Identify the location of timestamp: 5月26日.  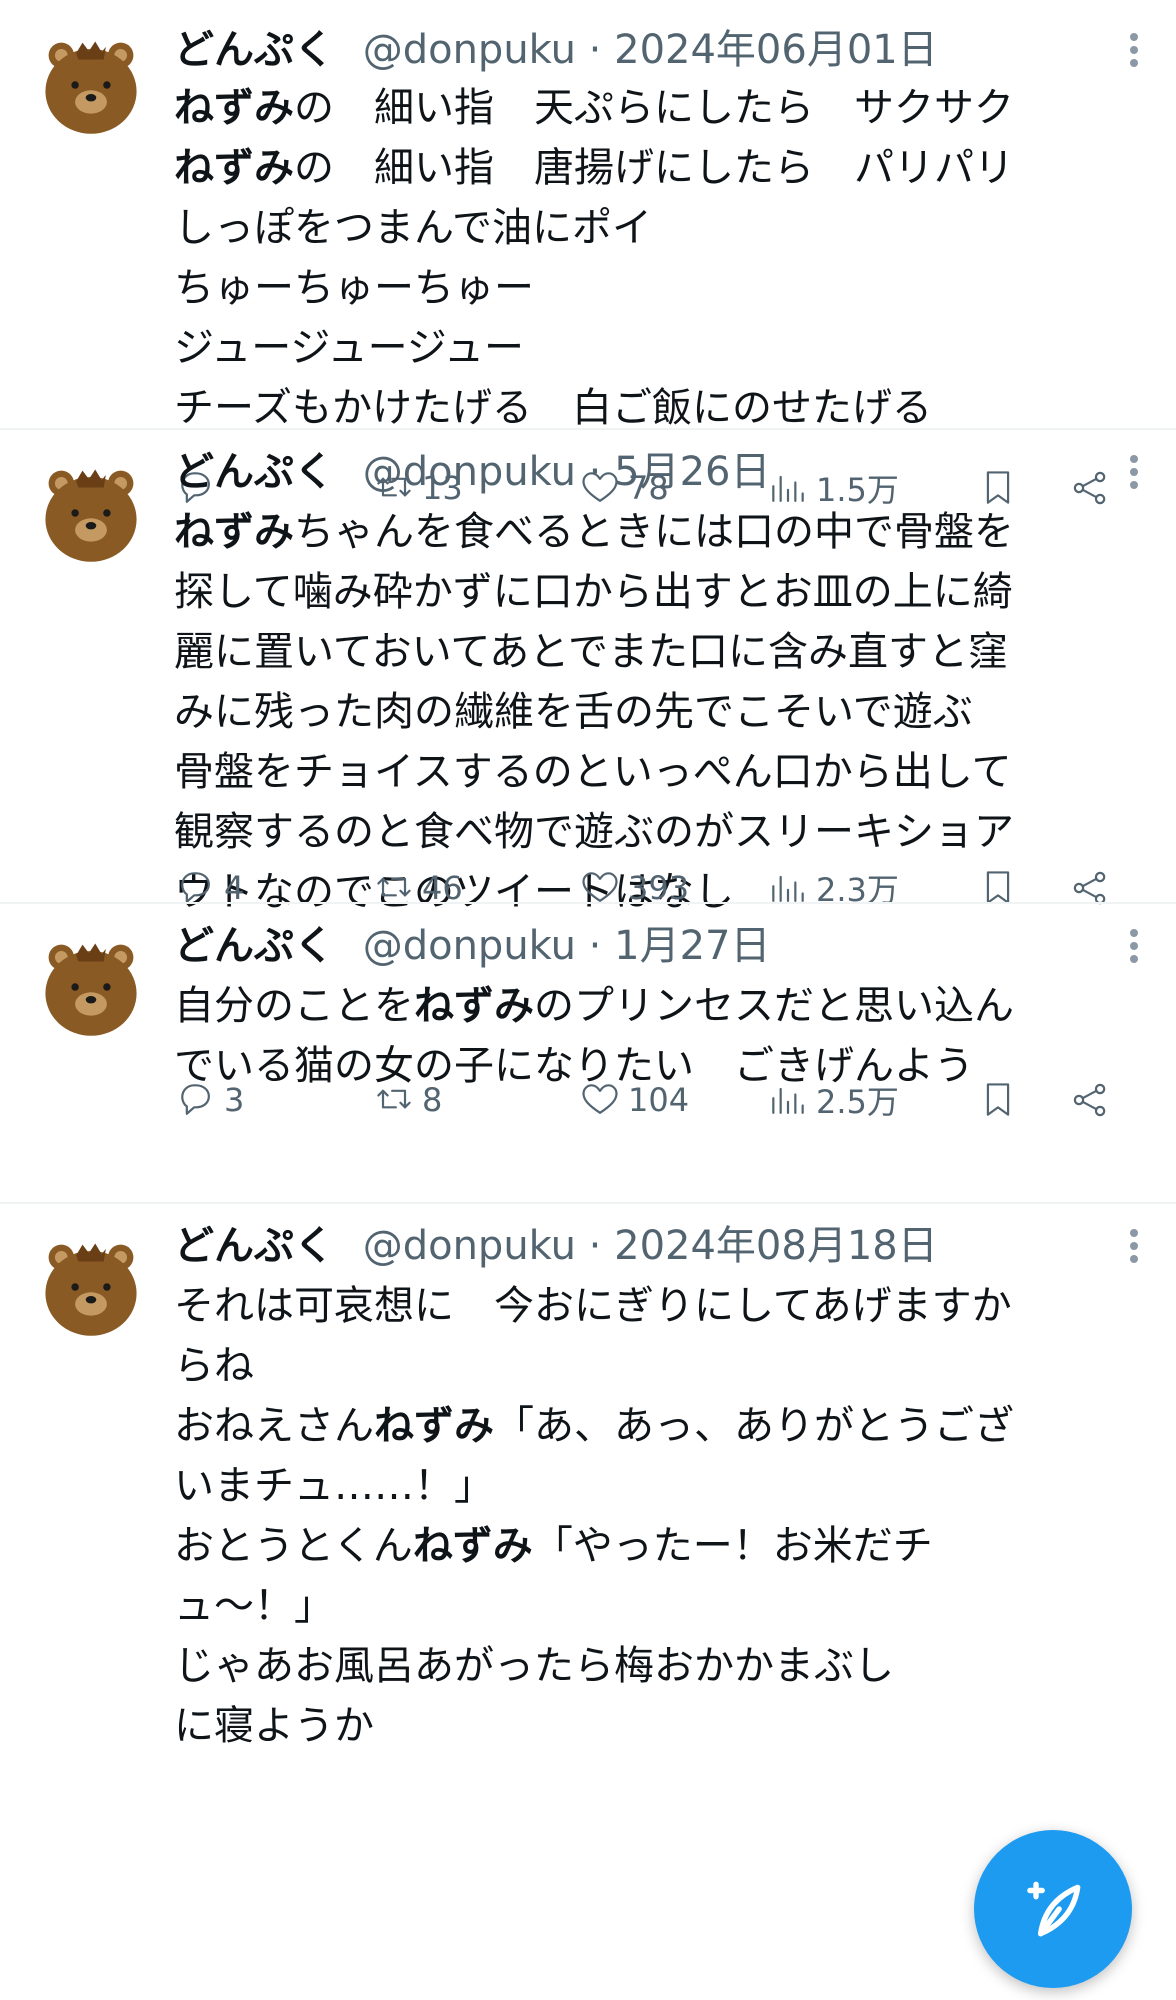
(692, 472).